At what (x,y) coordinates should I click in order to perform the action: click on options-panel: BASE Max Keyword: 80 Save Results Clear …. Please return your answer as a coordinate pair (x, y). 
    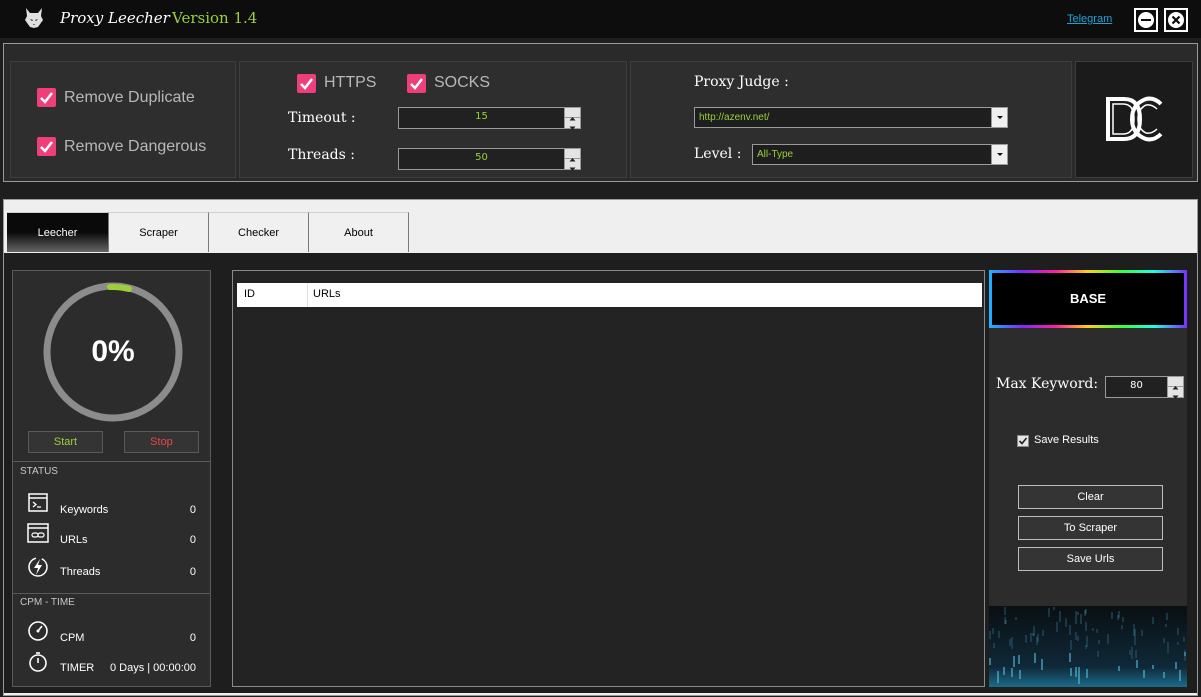
    Looking at the image, I should click on (1088, 478).